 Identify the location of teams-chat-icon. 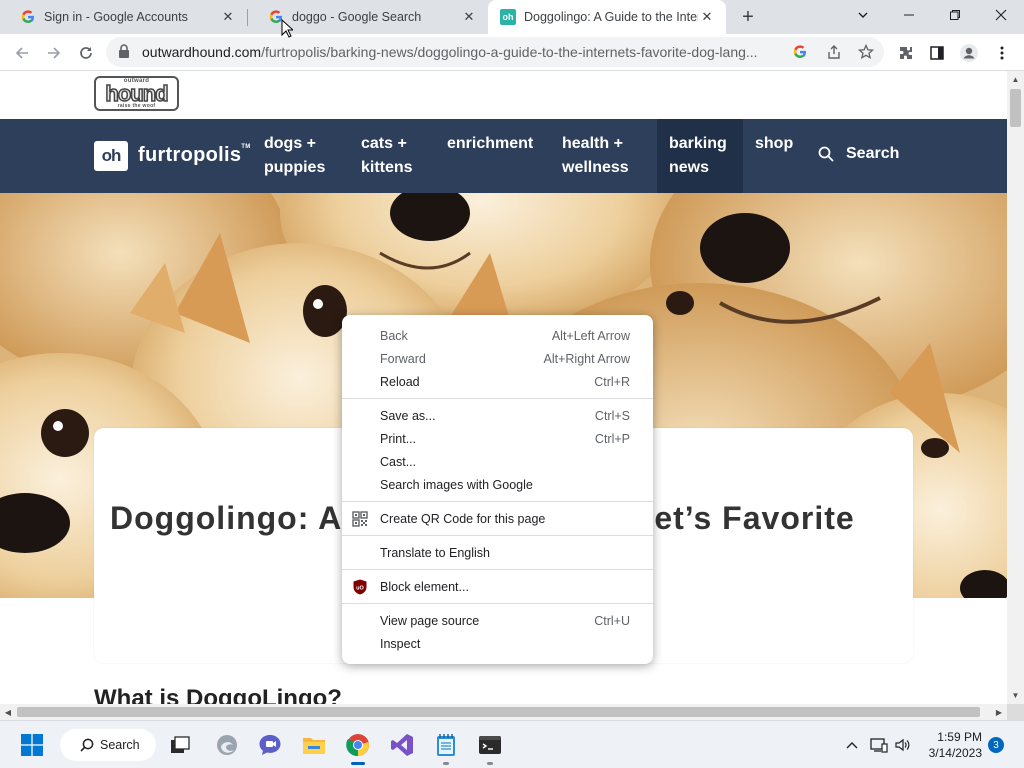
(270, 745).